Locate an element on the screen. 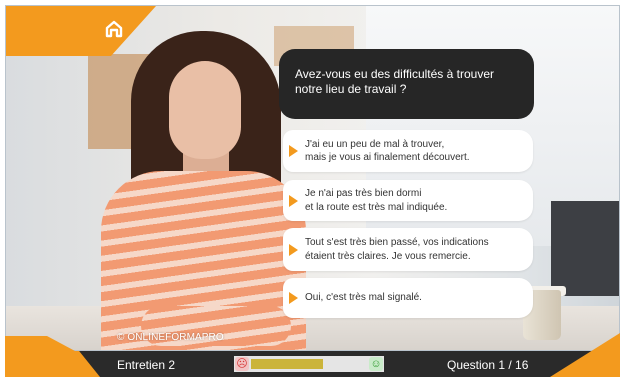  interview-title: Entretien 2 is located at coordinates (146, 365).